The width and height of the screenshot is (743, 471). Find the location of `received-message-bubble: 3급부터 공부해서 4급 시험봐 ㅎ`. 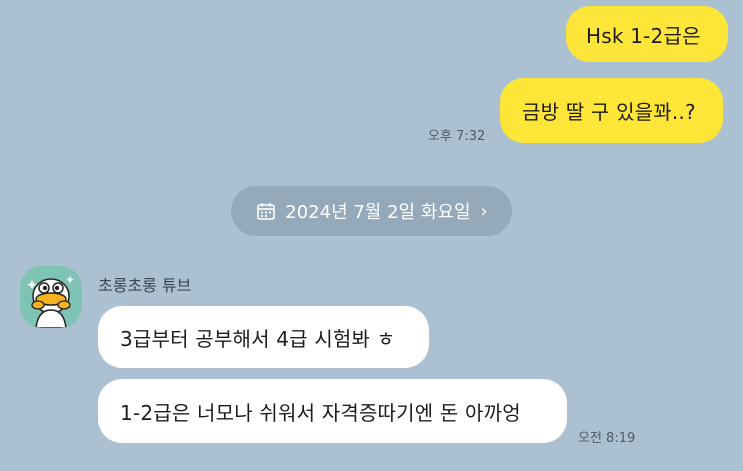

received-message-bubble: 3급부터 공부해서 4급 시험봐 ㅎ is located at coordinates (263, 337).